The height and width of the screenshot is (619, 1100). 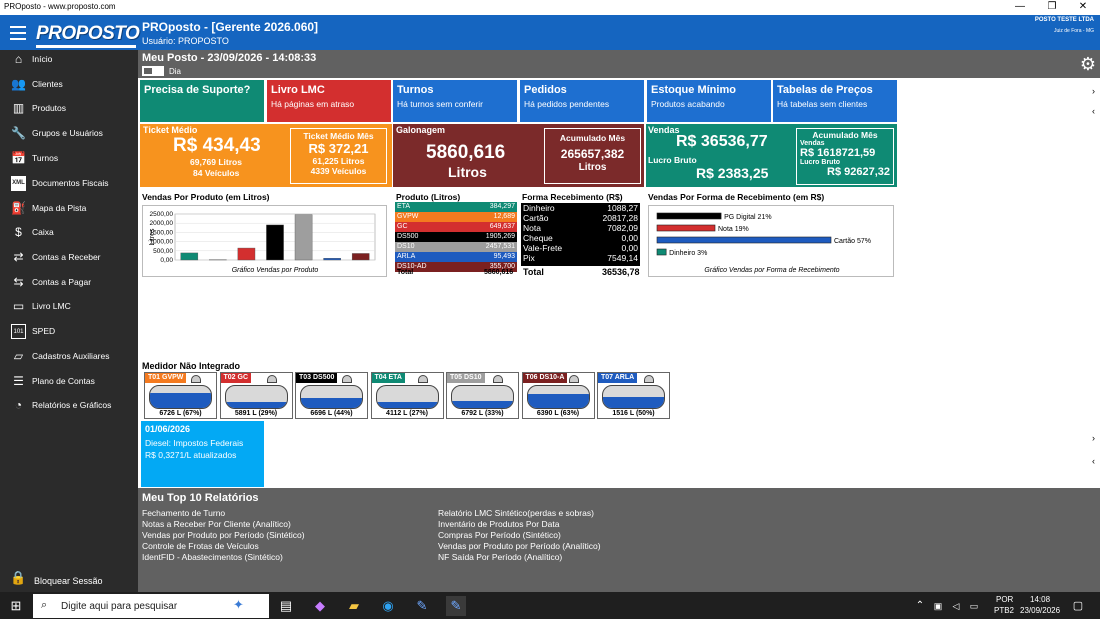 I want to click on proposto-app-active-icon: ✎, so click(x=456, y=606).